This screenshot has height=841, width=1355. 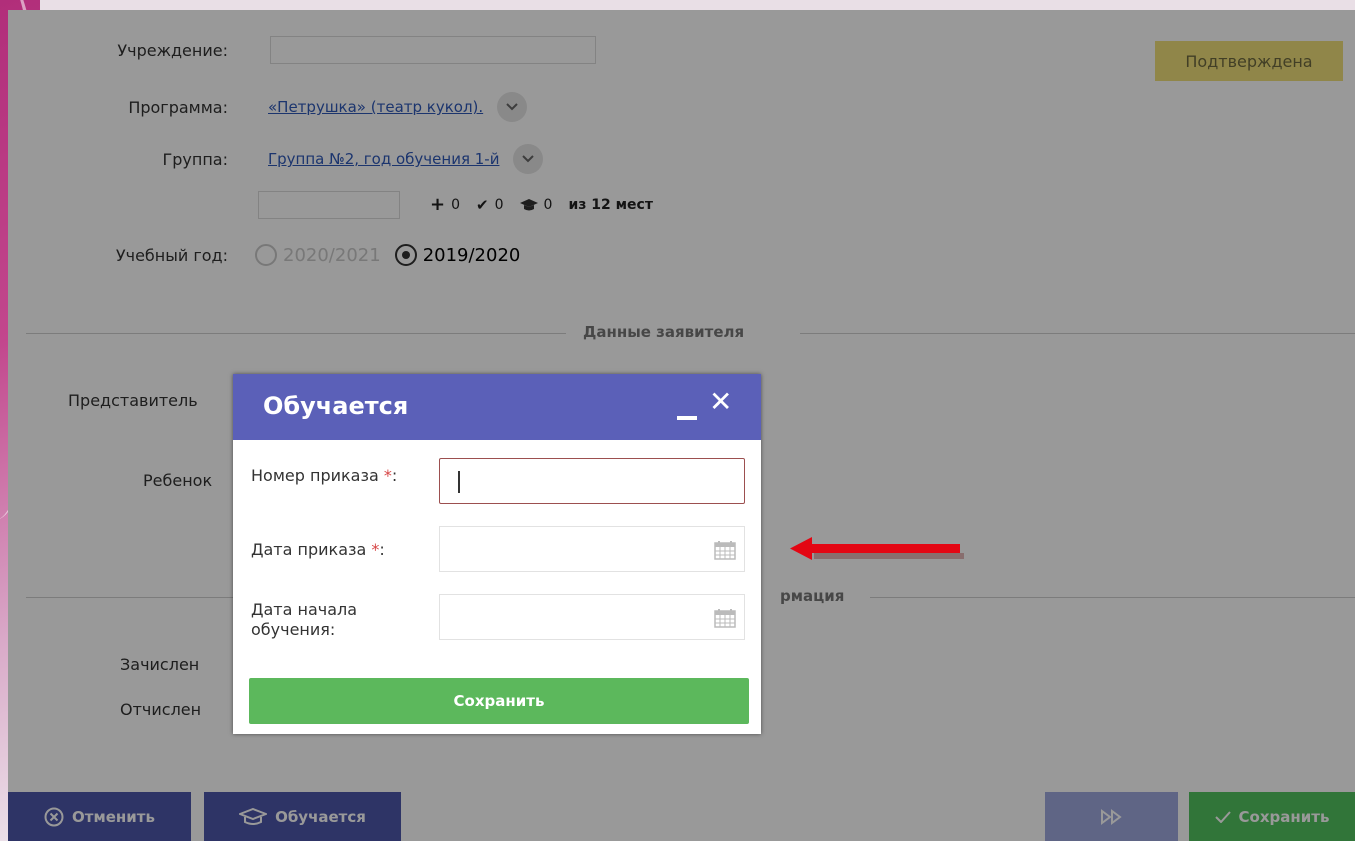 What do you see at coordinates (592, 617) in the screenshot?
I see `start-date-input` at bounding box center [592, 617].